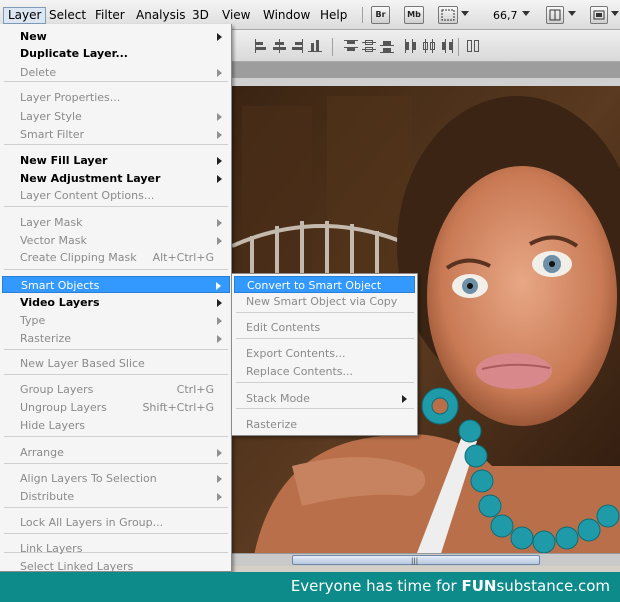  I want to click on grid-icon, so click(448, 15).